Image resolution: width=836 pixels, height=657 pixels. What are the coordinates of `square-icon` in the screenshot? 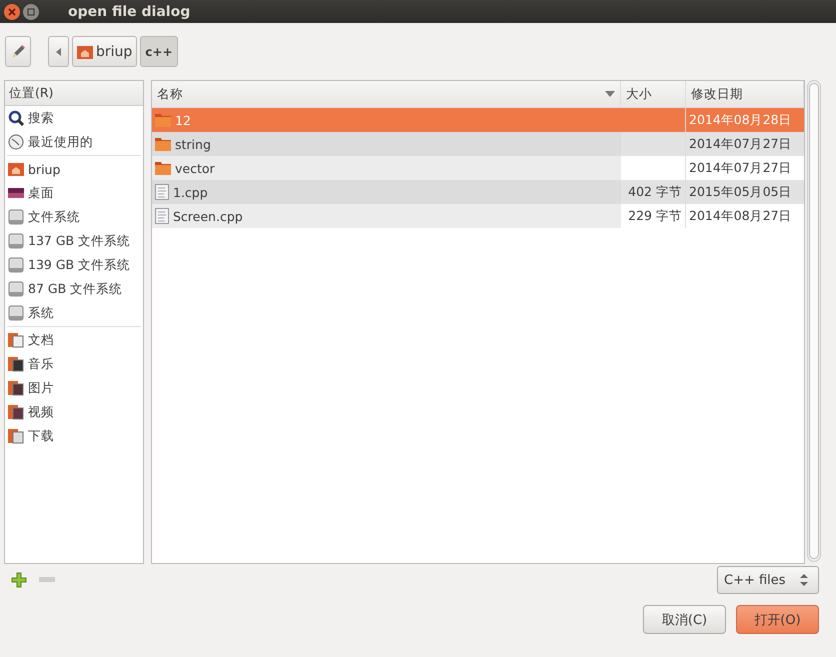 It's located at (31, 12).